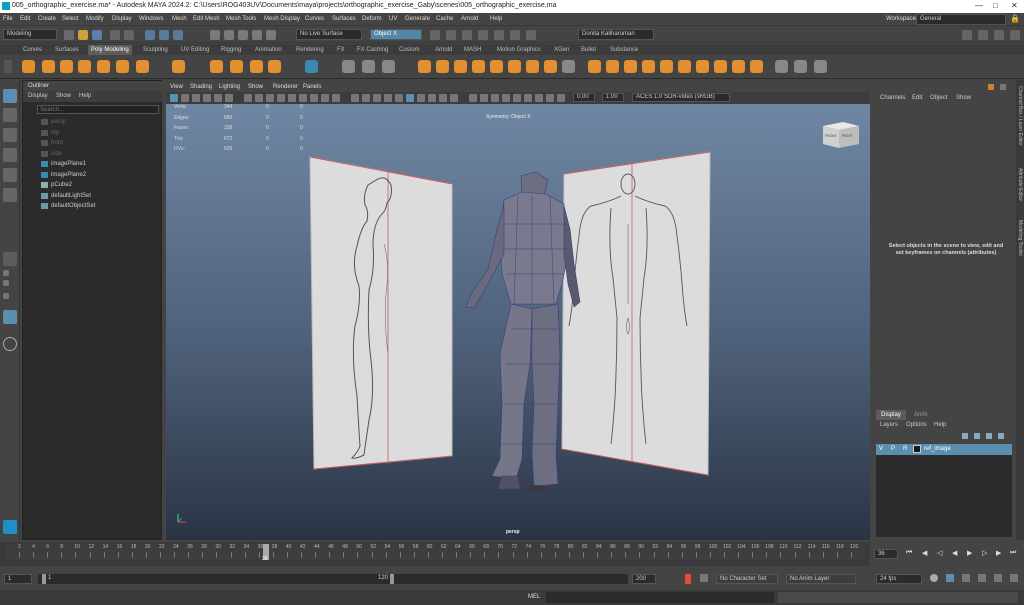 This screenshot has width=1024, height=605. Describe the element at coordinates (756, 66) in the screenshot. I see `uv-editor-icon` at that location.